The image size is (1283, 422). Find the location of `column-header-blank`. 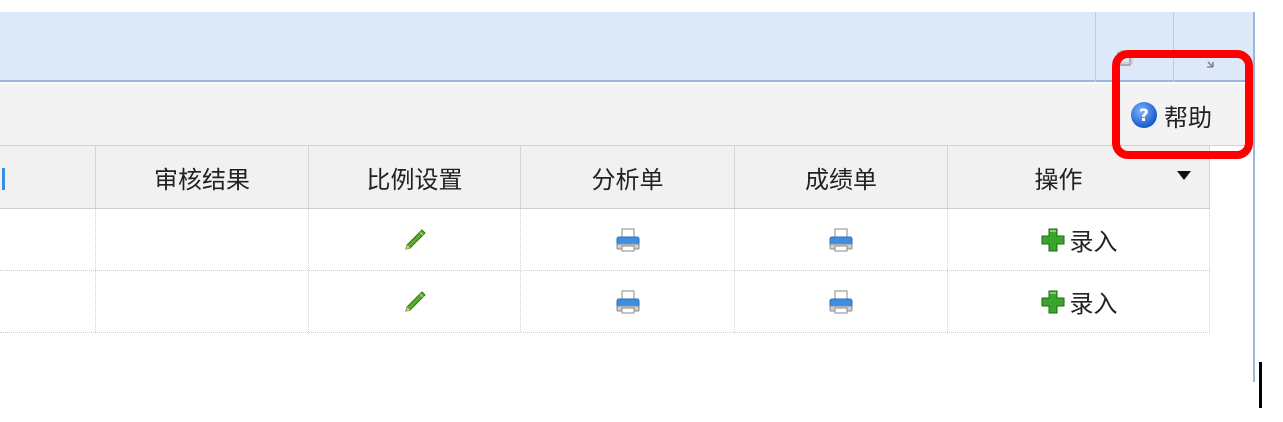

column-header-blank is located at coordinates (48, 177).